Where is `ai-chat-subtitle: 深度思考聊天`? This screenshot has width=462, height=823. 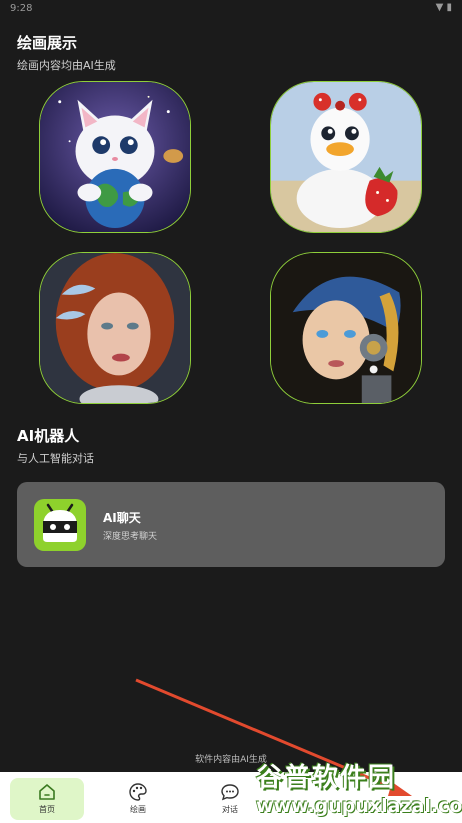
ai-chat-subtitle: 深度思考聊天 is located at coordinates (130, 537).